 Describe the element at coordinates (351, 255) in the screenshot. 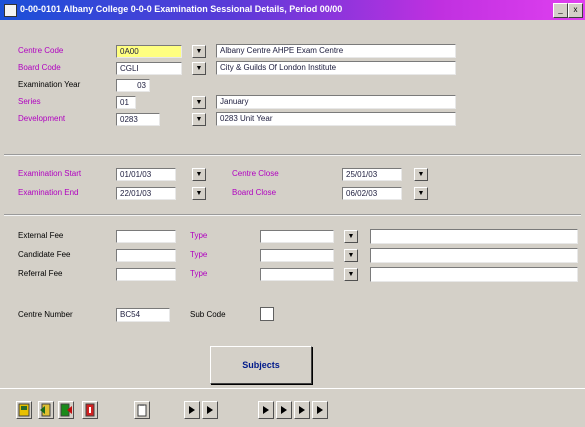

I see `candidate-fee-lov-button: ▼` at that location.